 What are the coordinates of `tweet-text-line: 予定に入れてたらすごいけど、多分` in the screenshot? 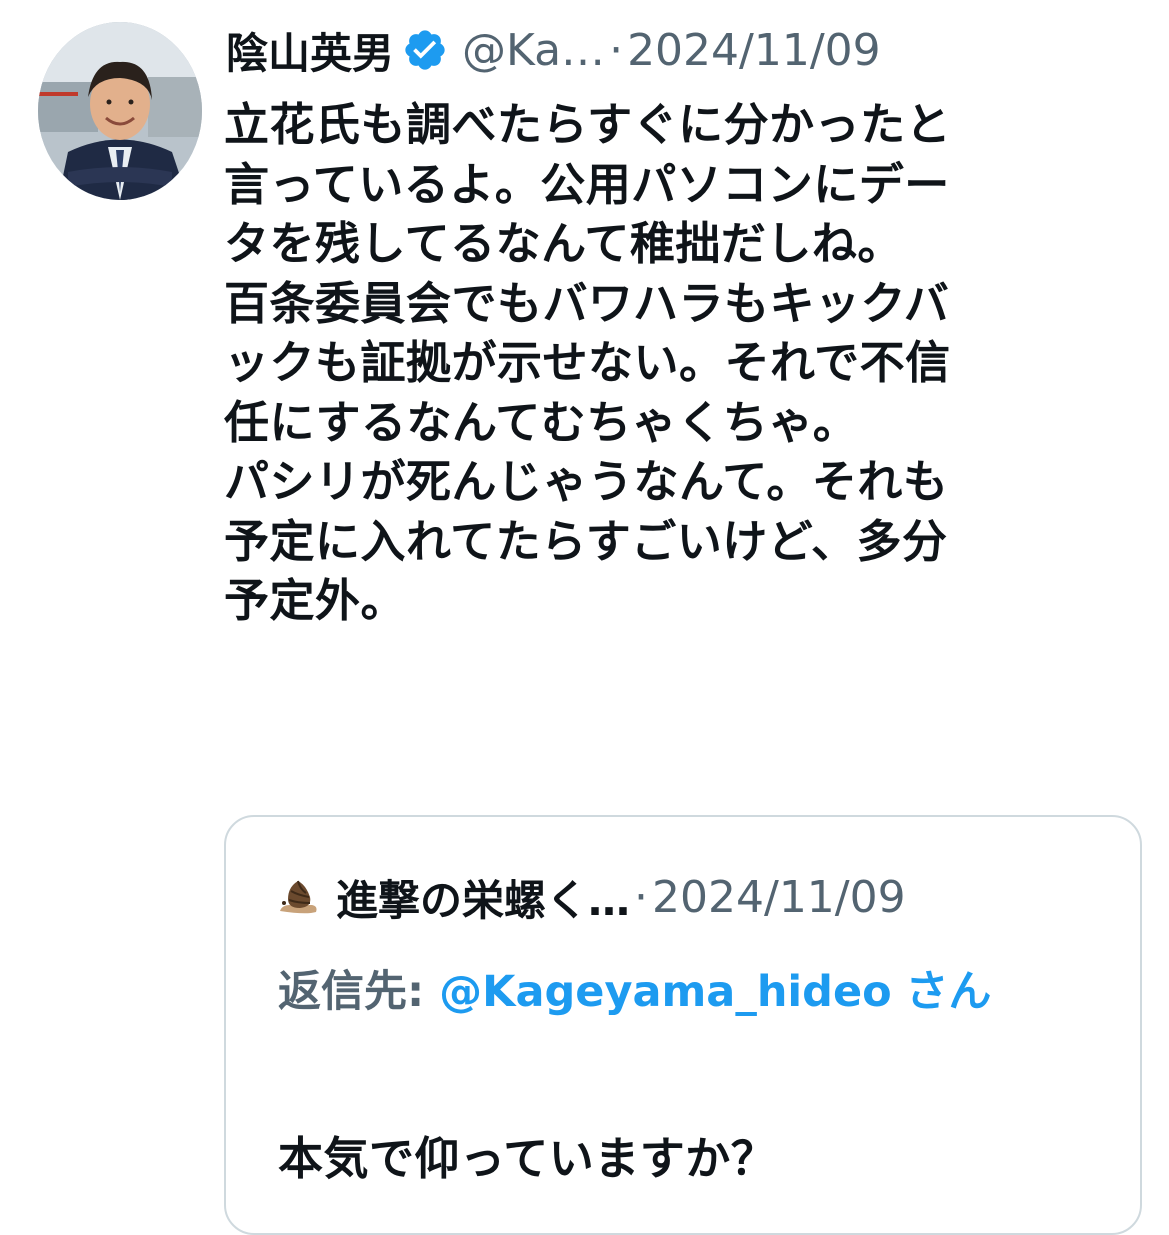 It's located at (586, 541).